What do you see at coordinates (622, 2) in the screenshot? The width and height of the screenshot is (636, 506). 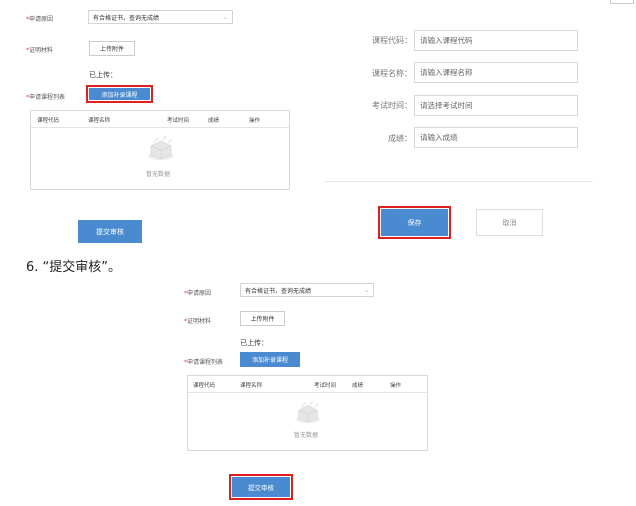 I see `dialog-edge` at bounding box center [622, 2].